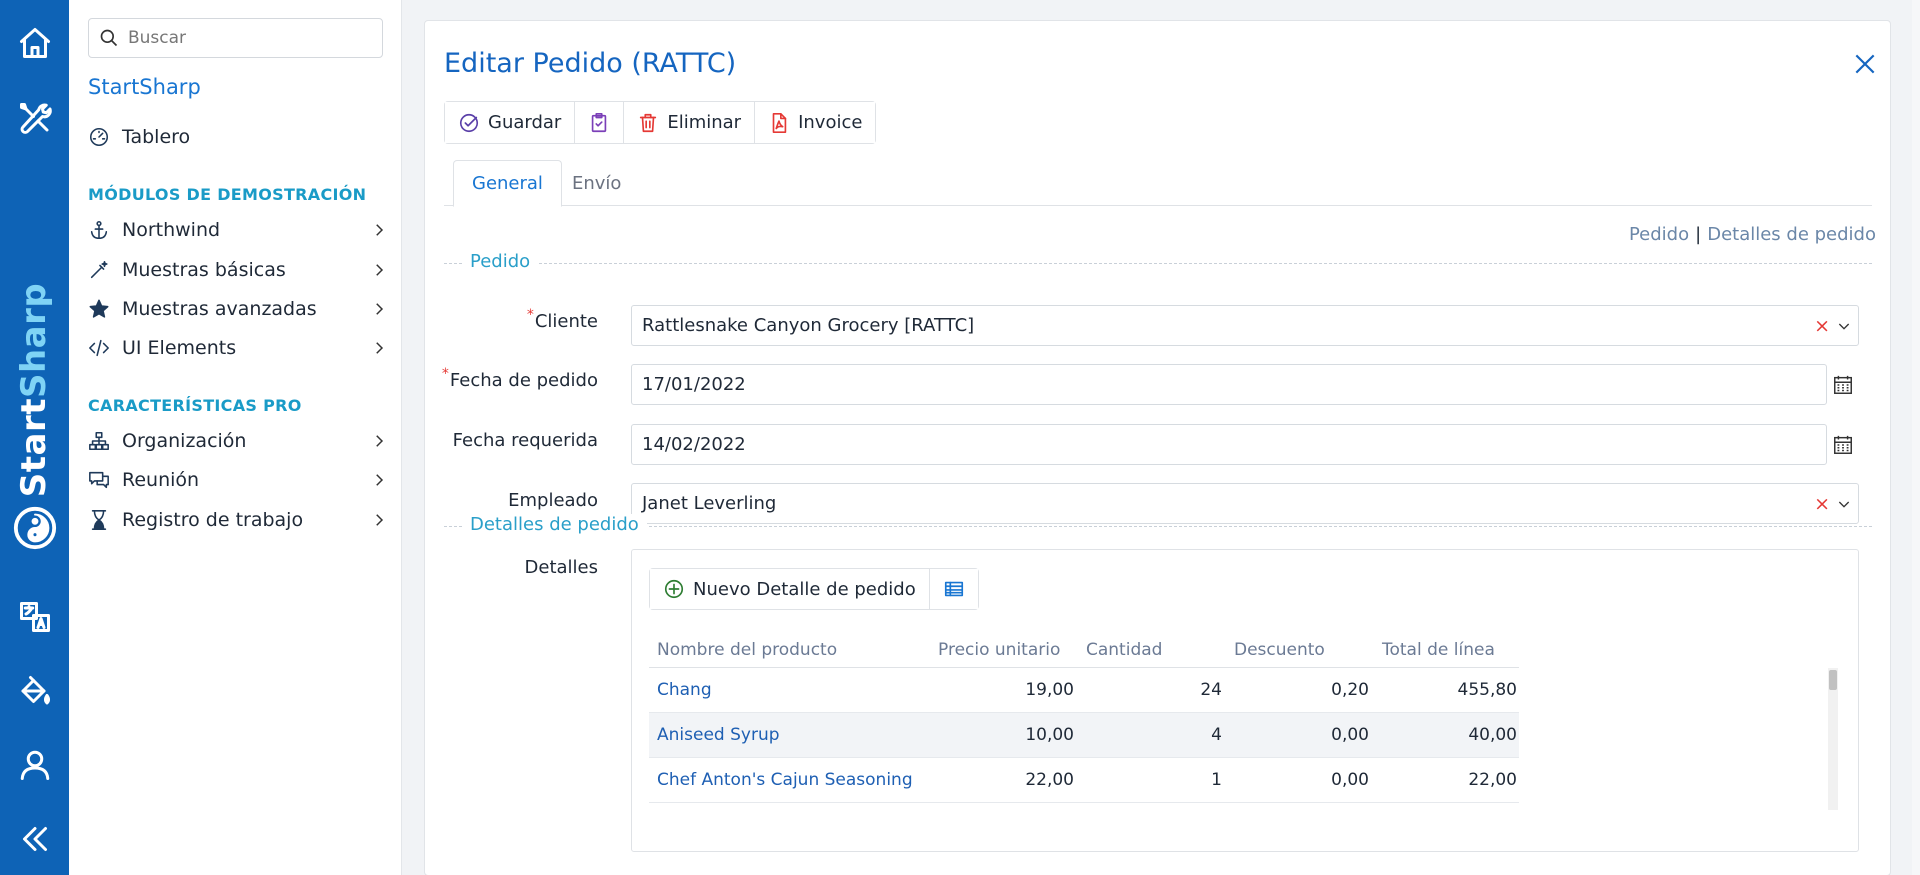 The height and width of the screenshot is (875, 1920). I want to click on column-picker-button, so click(953, 589).